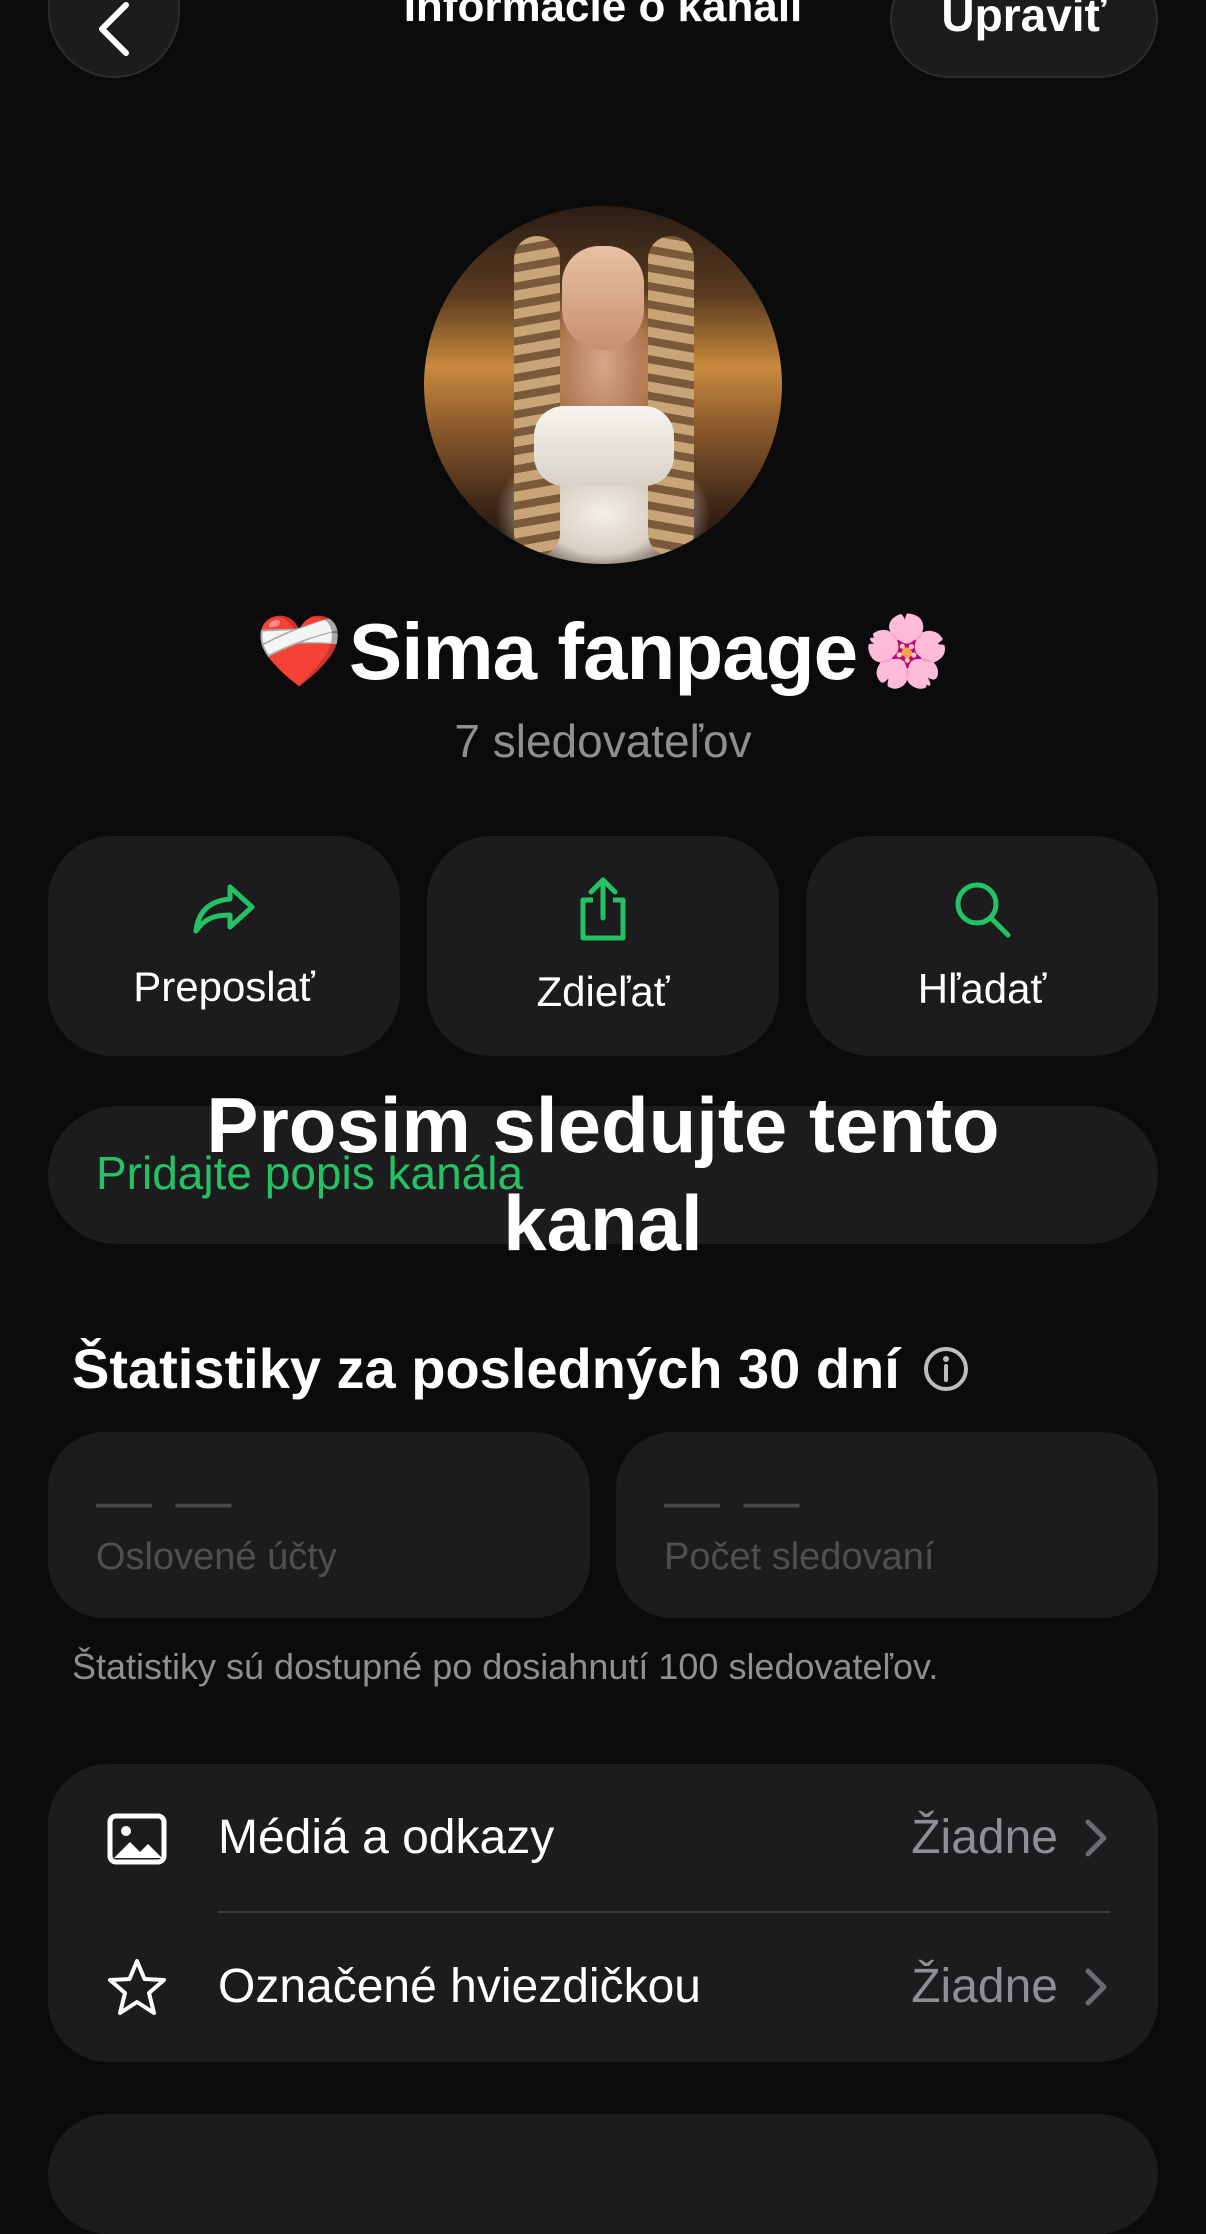 This screenshot has height=2234, width=1206. What do you see at coordinates (486, 1368) in the screenshot?
I see `stats-title-text: Štatistiky za posledných 30 dní` at bounding box center [486, 1368].